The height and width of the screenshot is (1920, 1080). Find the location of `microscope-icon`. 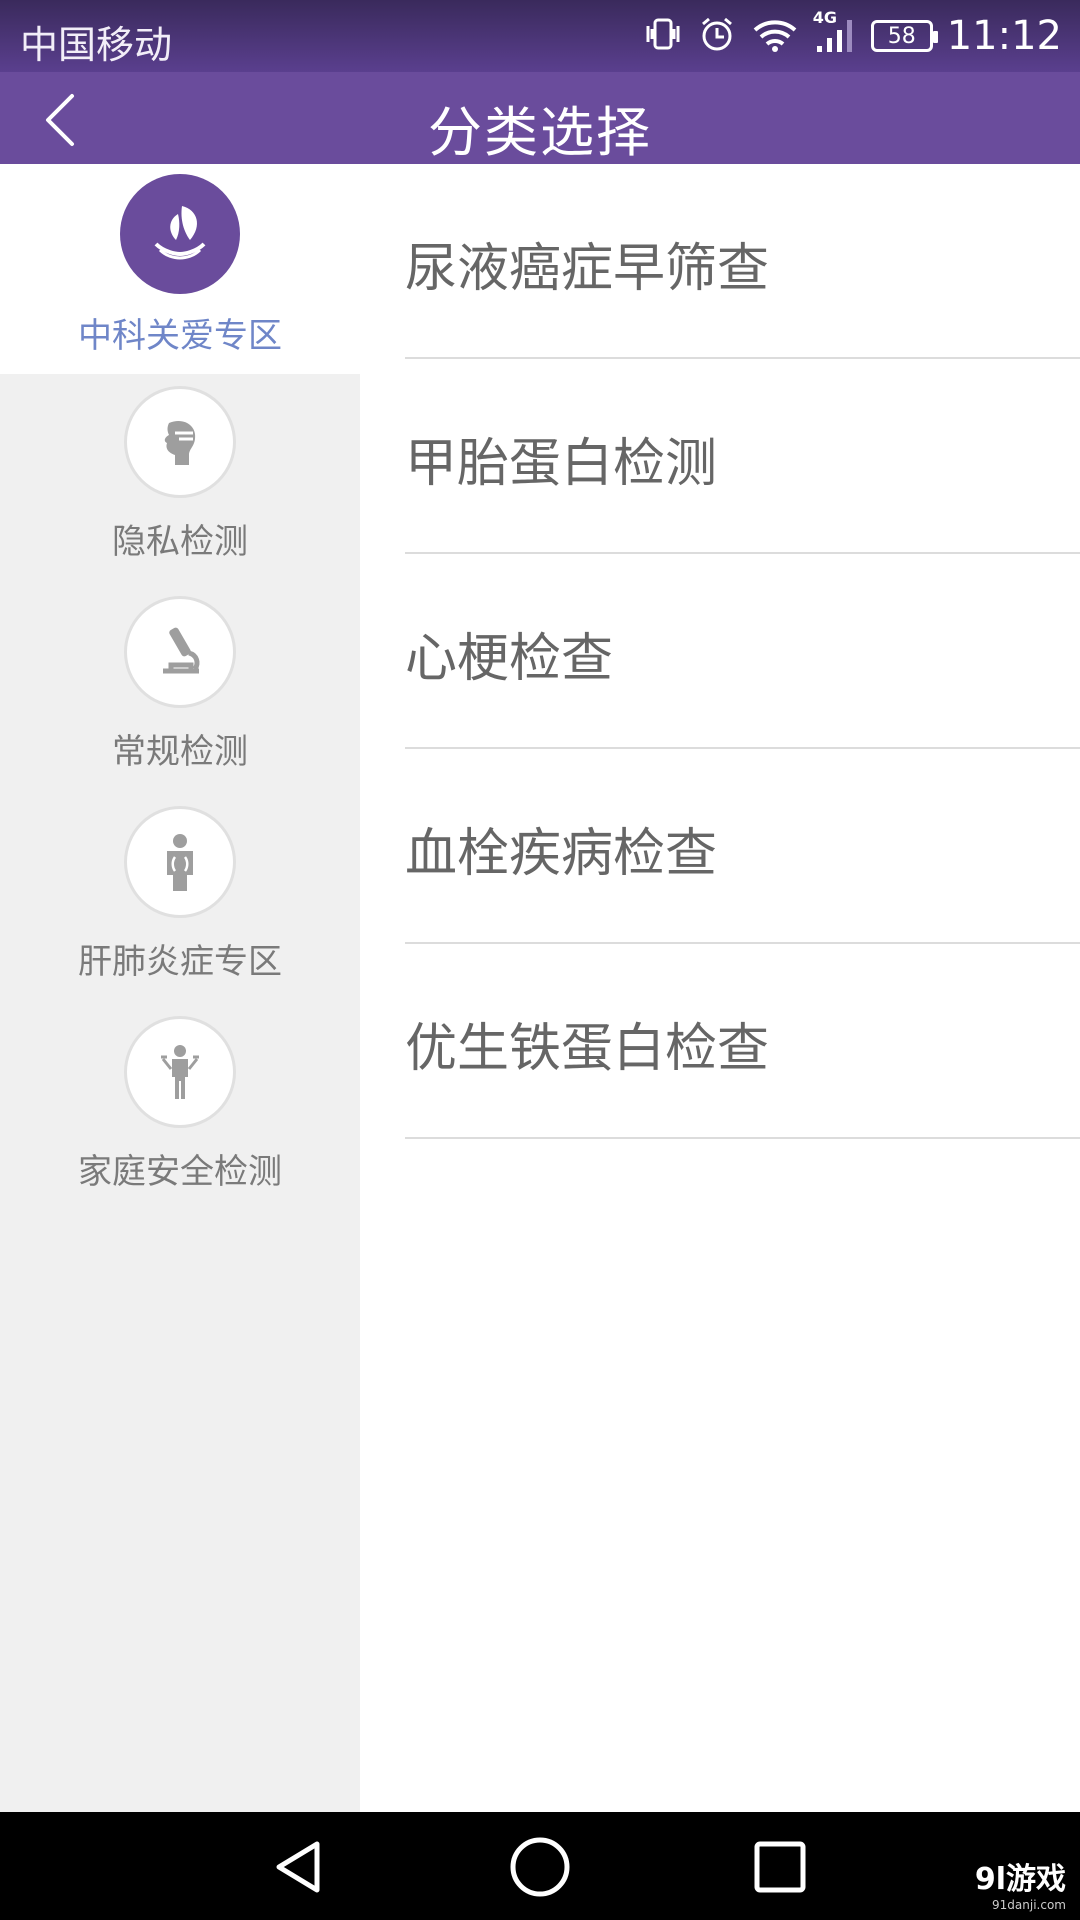

microscope-icon is located at coordinates (180, 652).